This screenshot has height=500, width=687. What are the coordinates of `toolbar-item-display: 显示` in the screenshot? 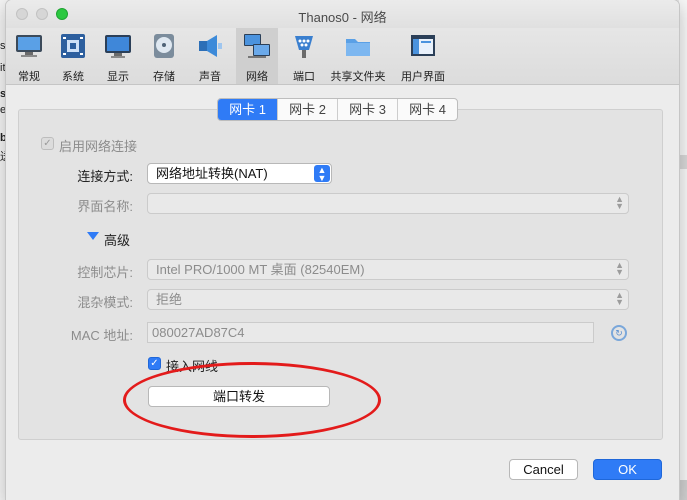 It's located at (118, 56).